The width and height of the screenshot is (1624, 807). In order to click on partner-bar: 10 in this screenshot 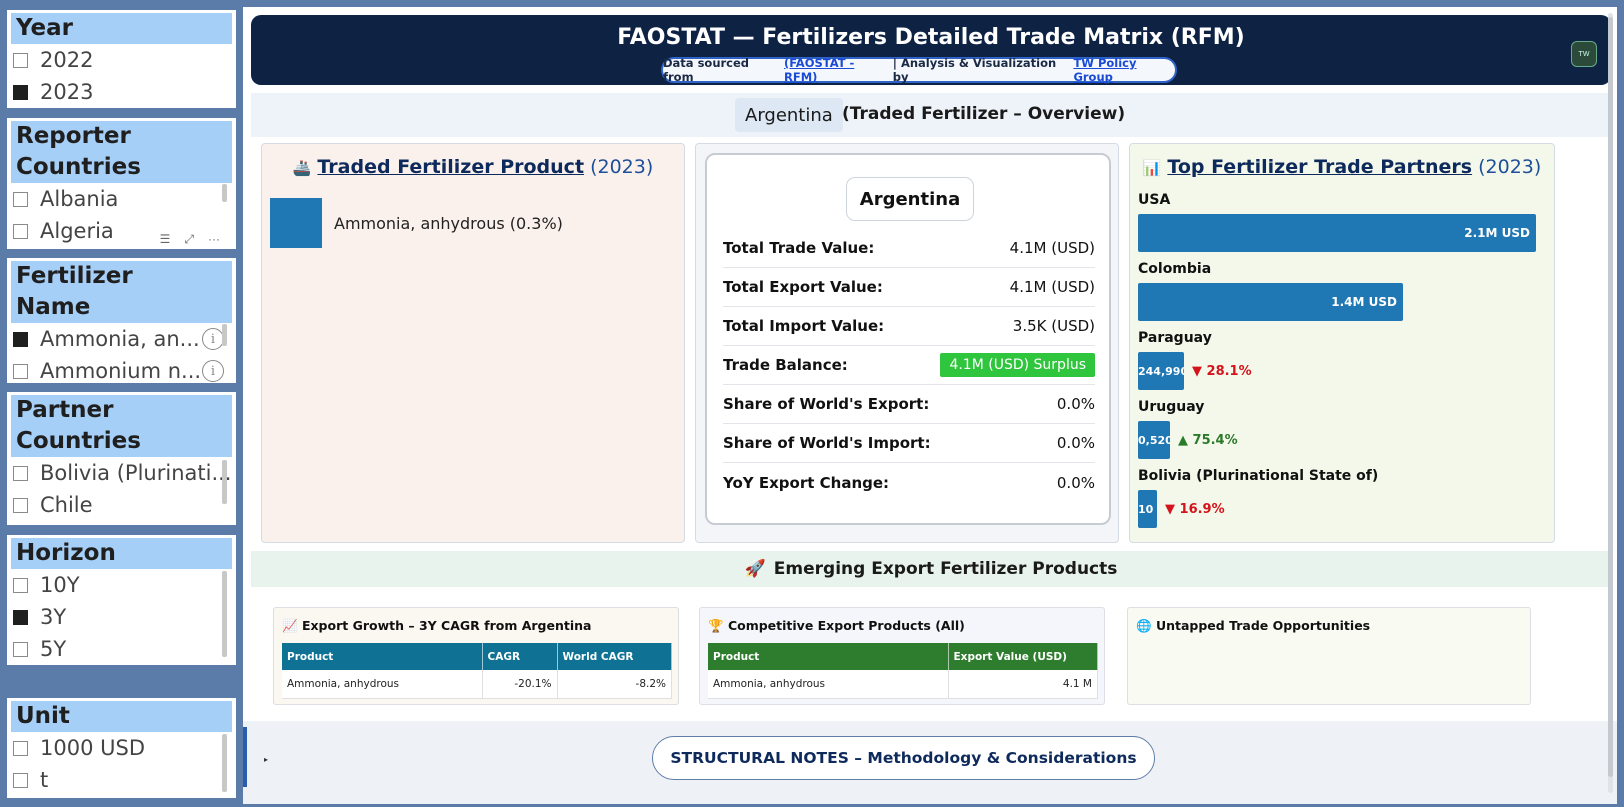, I will do `click(1147, 509)`.